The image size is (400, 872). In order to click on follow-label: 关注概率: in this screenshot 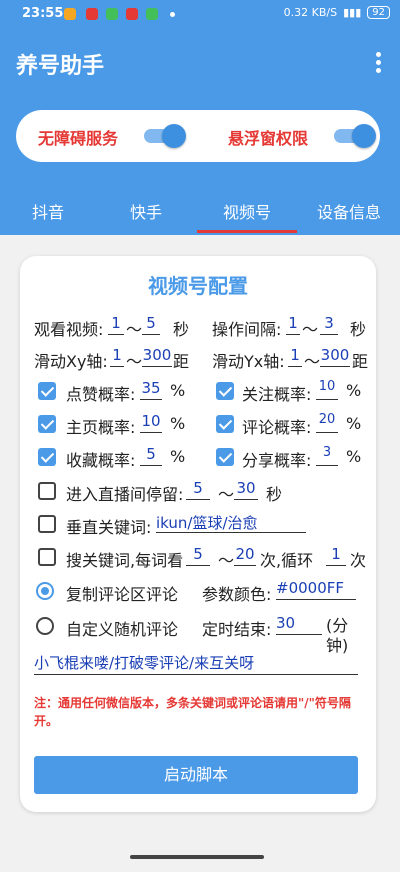, I will do `click(277, 394)`.